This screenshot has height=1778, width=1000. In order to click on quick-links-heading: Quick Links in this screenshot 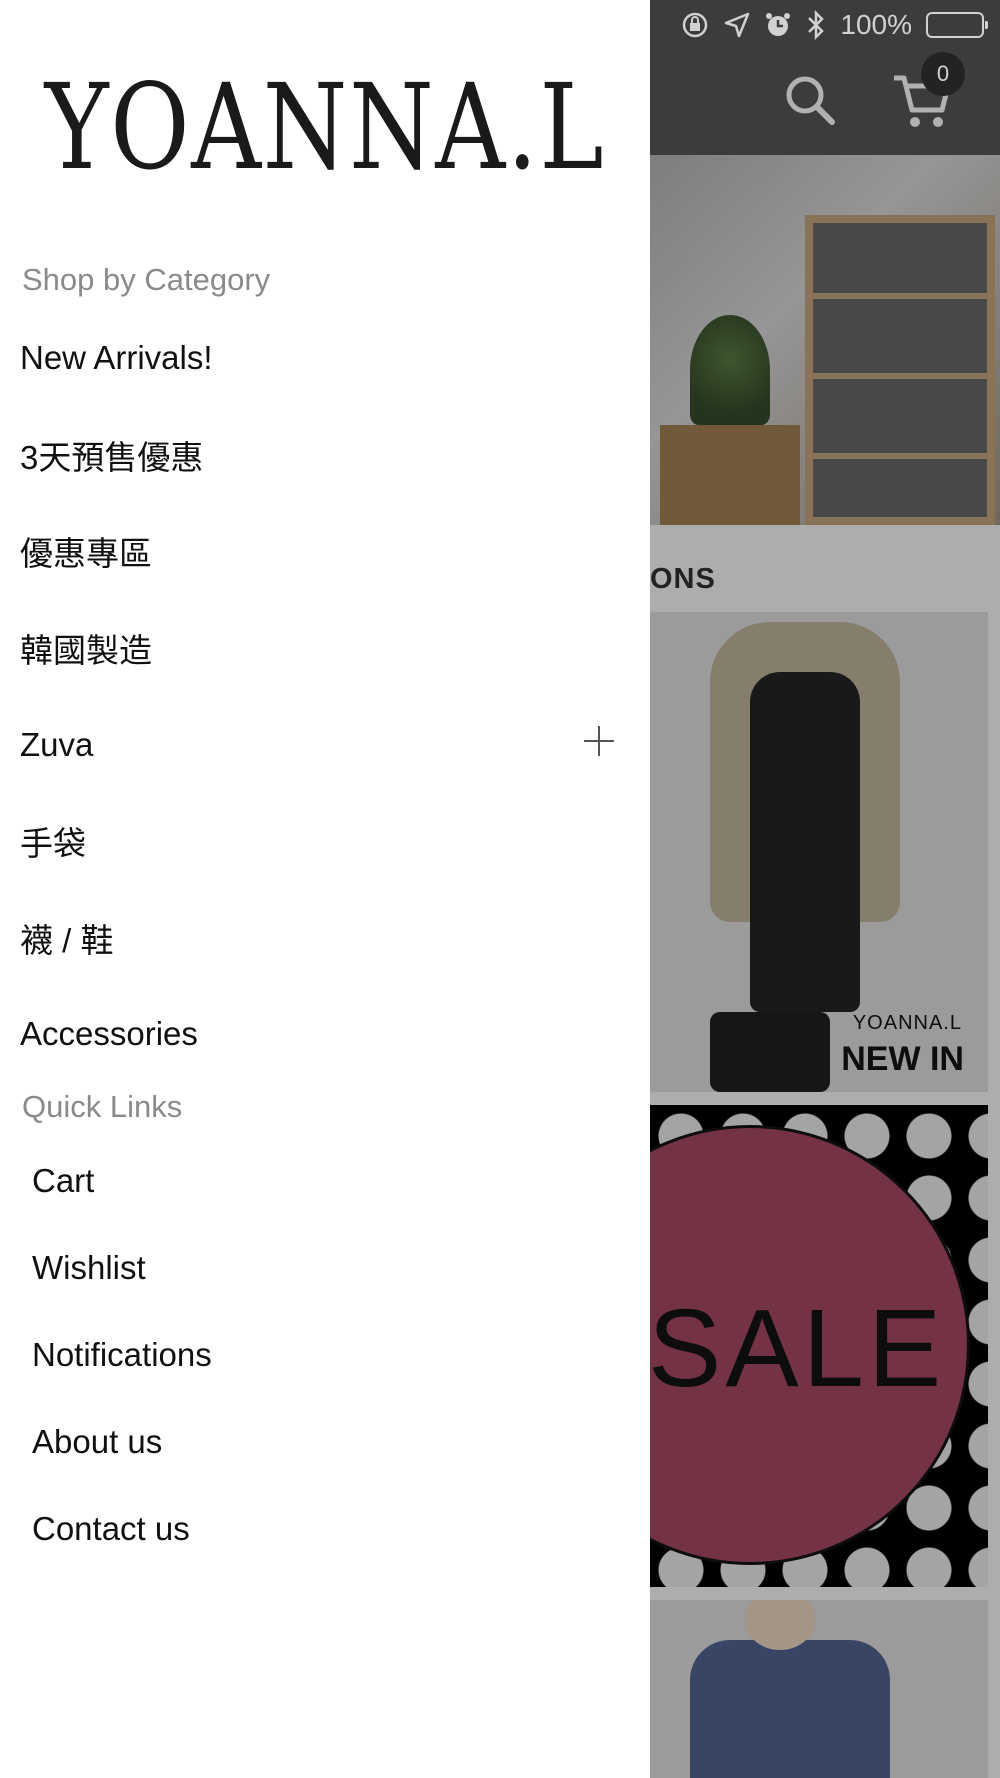, I will do `click(102, 1106)`.